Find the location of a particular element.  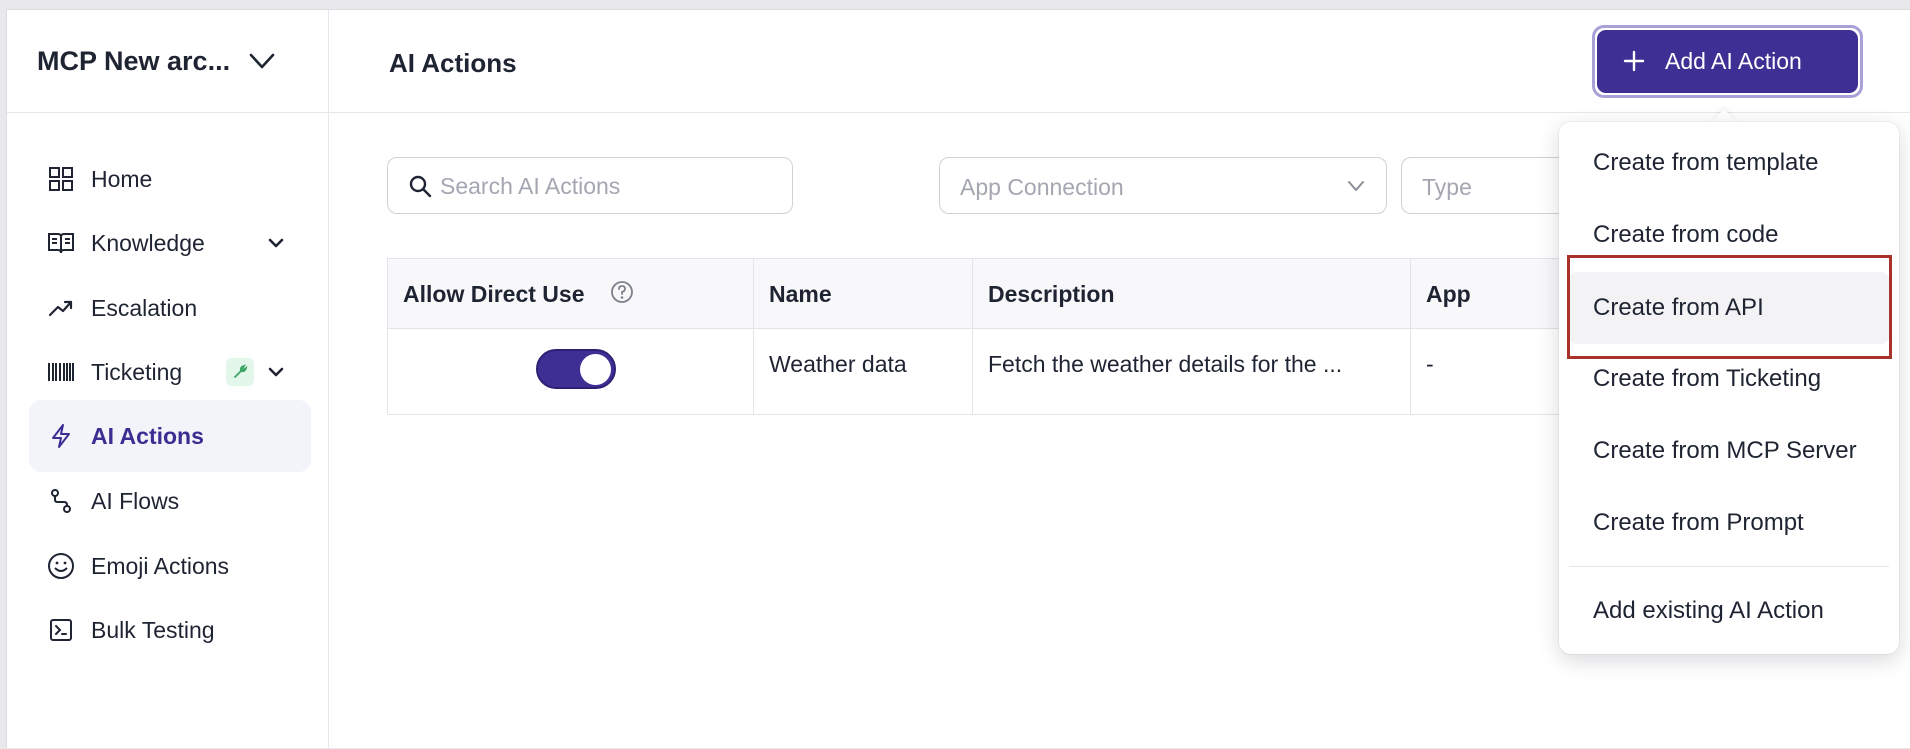

sidebar-item-label: Emoji Actions is located at coordinates (160, 565).